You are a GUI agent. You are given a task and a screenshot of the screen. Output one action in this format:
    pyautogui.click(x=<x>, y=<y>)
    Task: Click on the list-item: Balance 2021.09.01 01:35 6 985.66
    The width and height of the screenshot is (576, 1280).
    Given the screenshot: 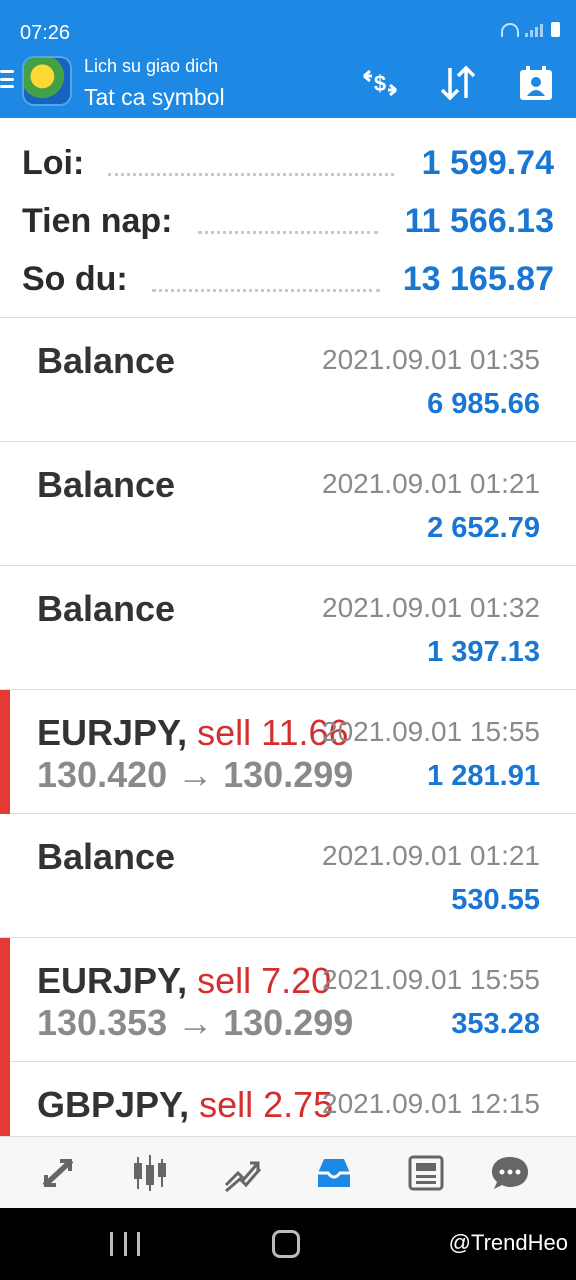 What is the action you would take?
    pyautogui.click(x=288, y=380)
    